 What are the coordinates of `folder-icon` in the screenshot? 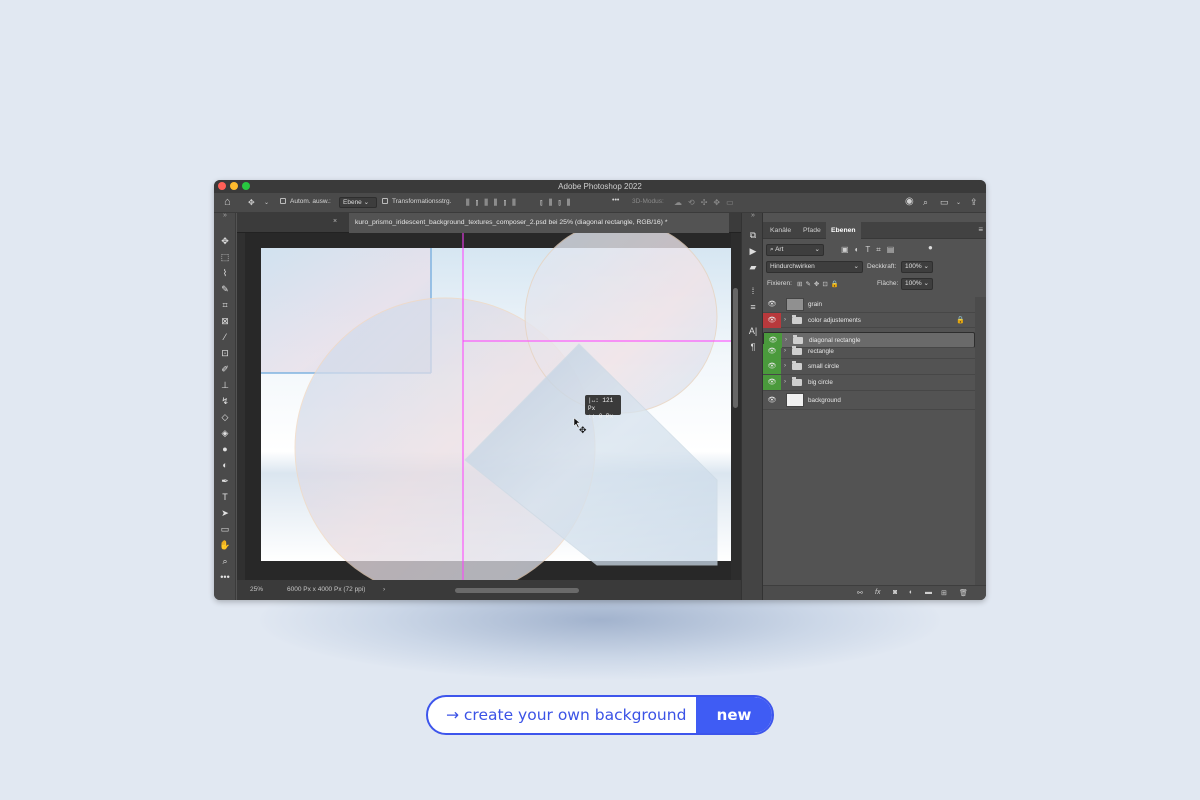 It's located at (797, 381).